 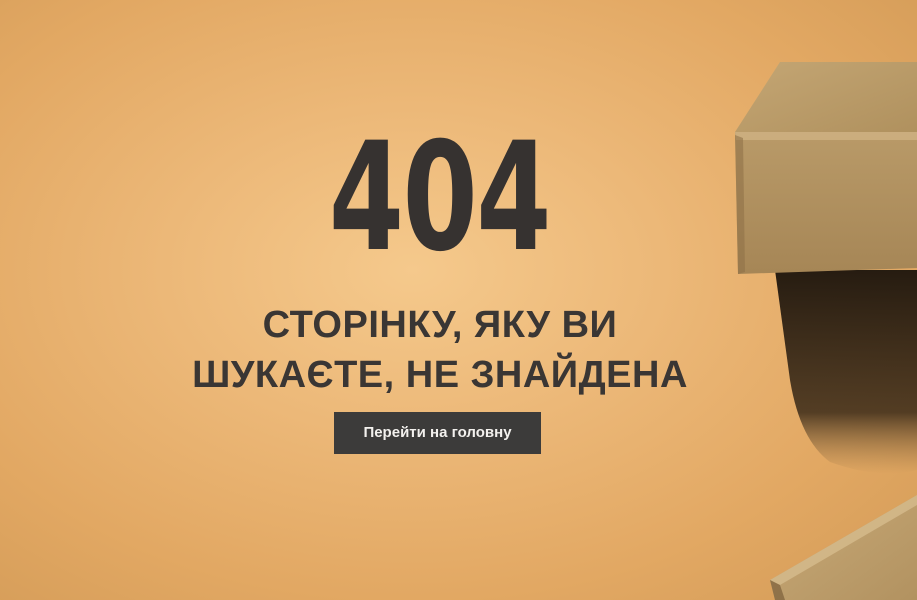 What do you see at coordinates (440, 375) in the screenshot?
I see `error-message-line-2: ШУКАЄТЕ, НЕ ЗНАЙДЕНА` at bounding box center [440, 375].